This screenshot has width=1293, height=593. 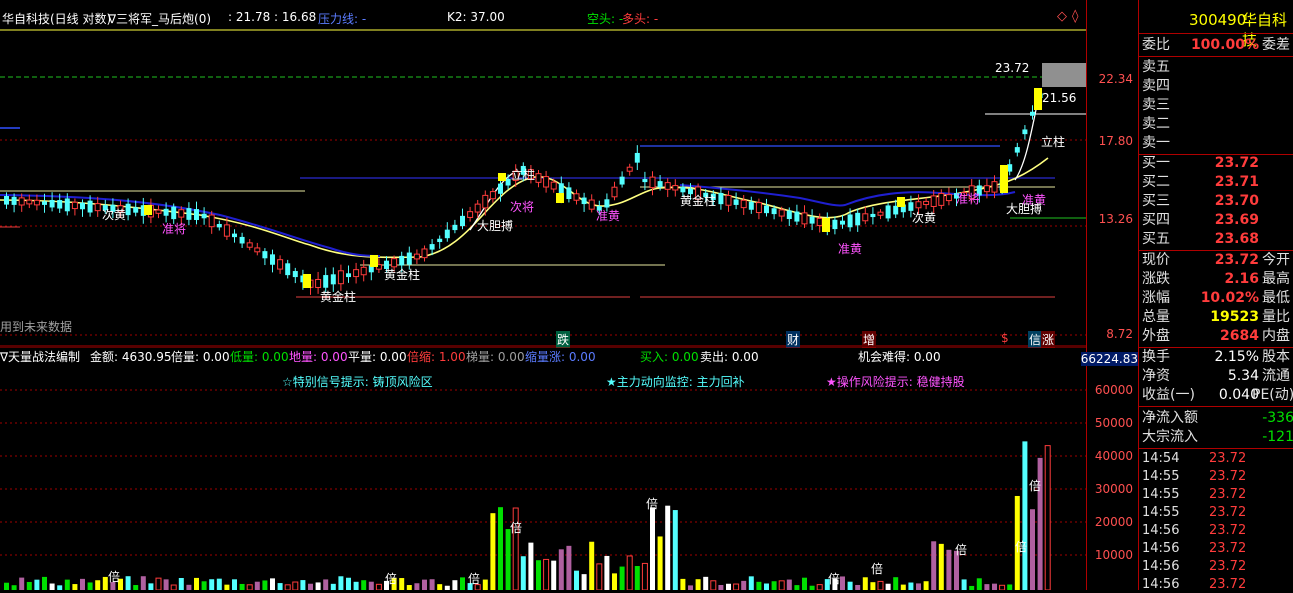 What do you see at coordinates (1216, 260) in the screenshot?
I see `stat-row: 现价 23.72 今开` at bounding box center [1216, 260].